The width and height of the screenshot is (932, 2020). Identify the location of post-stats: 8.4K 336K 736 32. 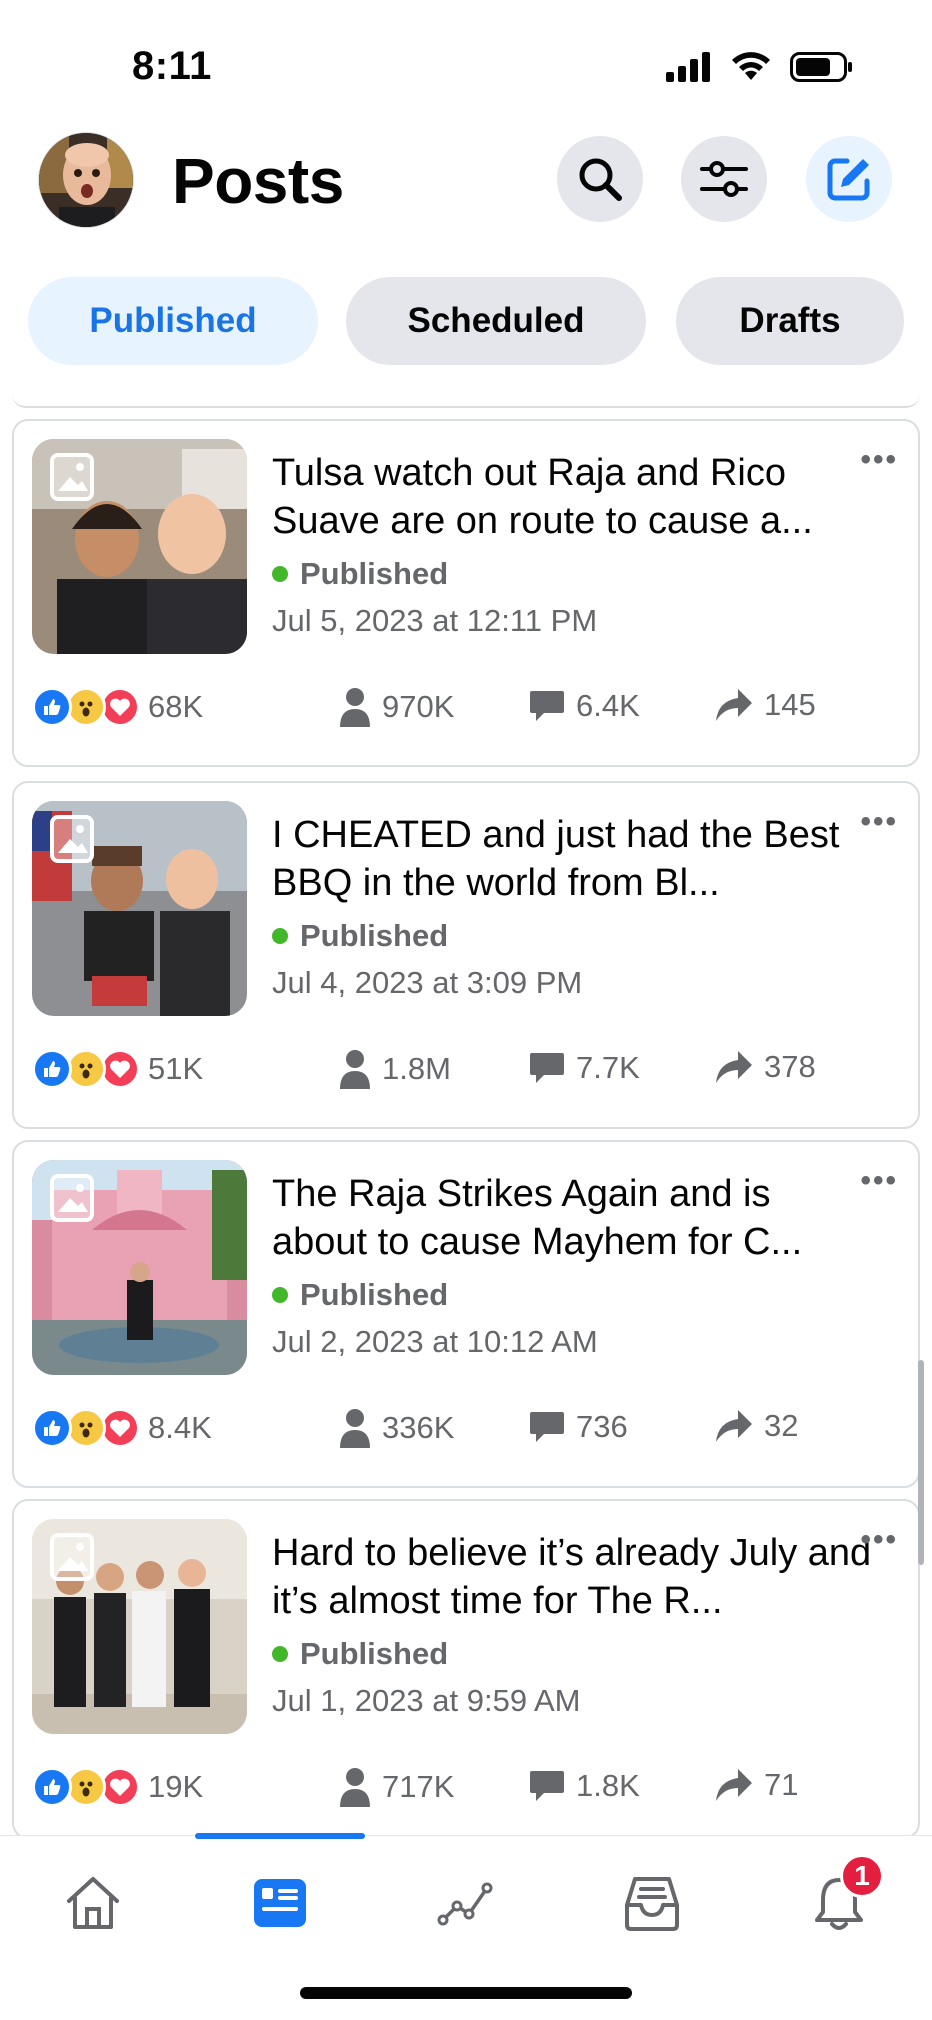
(462, 1429).